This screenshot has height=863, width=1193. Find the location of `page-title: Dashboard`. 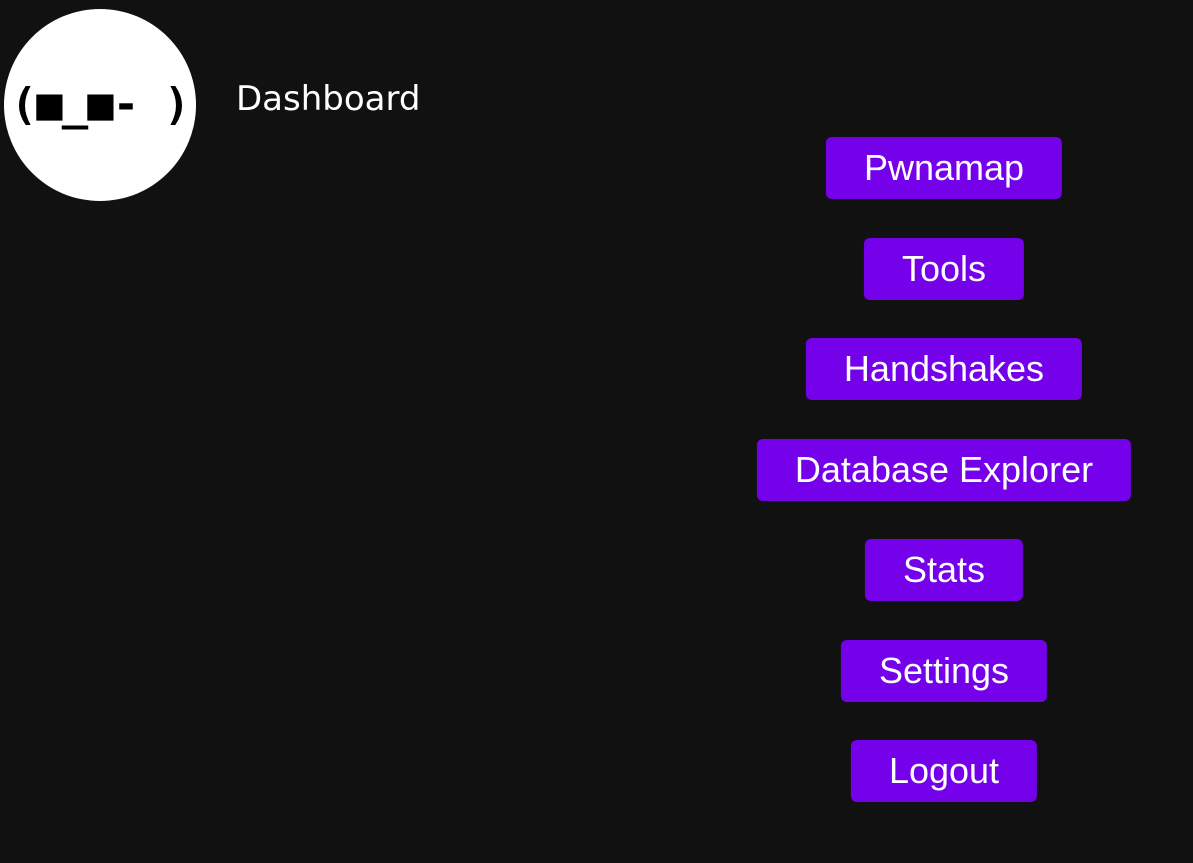

page-title: Dashboard is located at coordinates (328, 99).